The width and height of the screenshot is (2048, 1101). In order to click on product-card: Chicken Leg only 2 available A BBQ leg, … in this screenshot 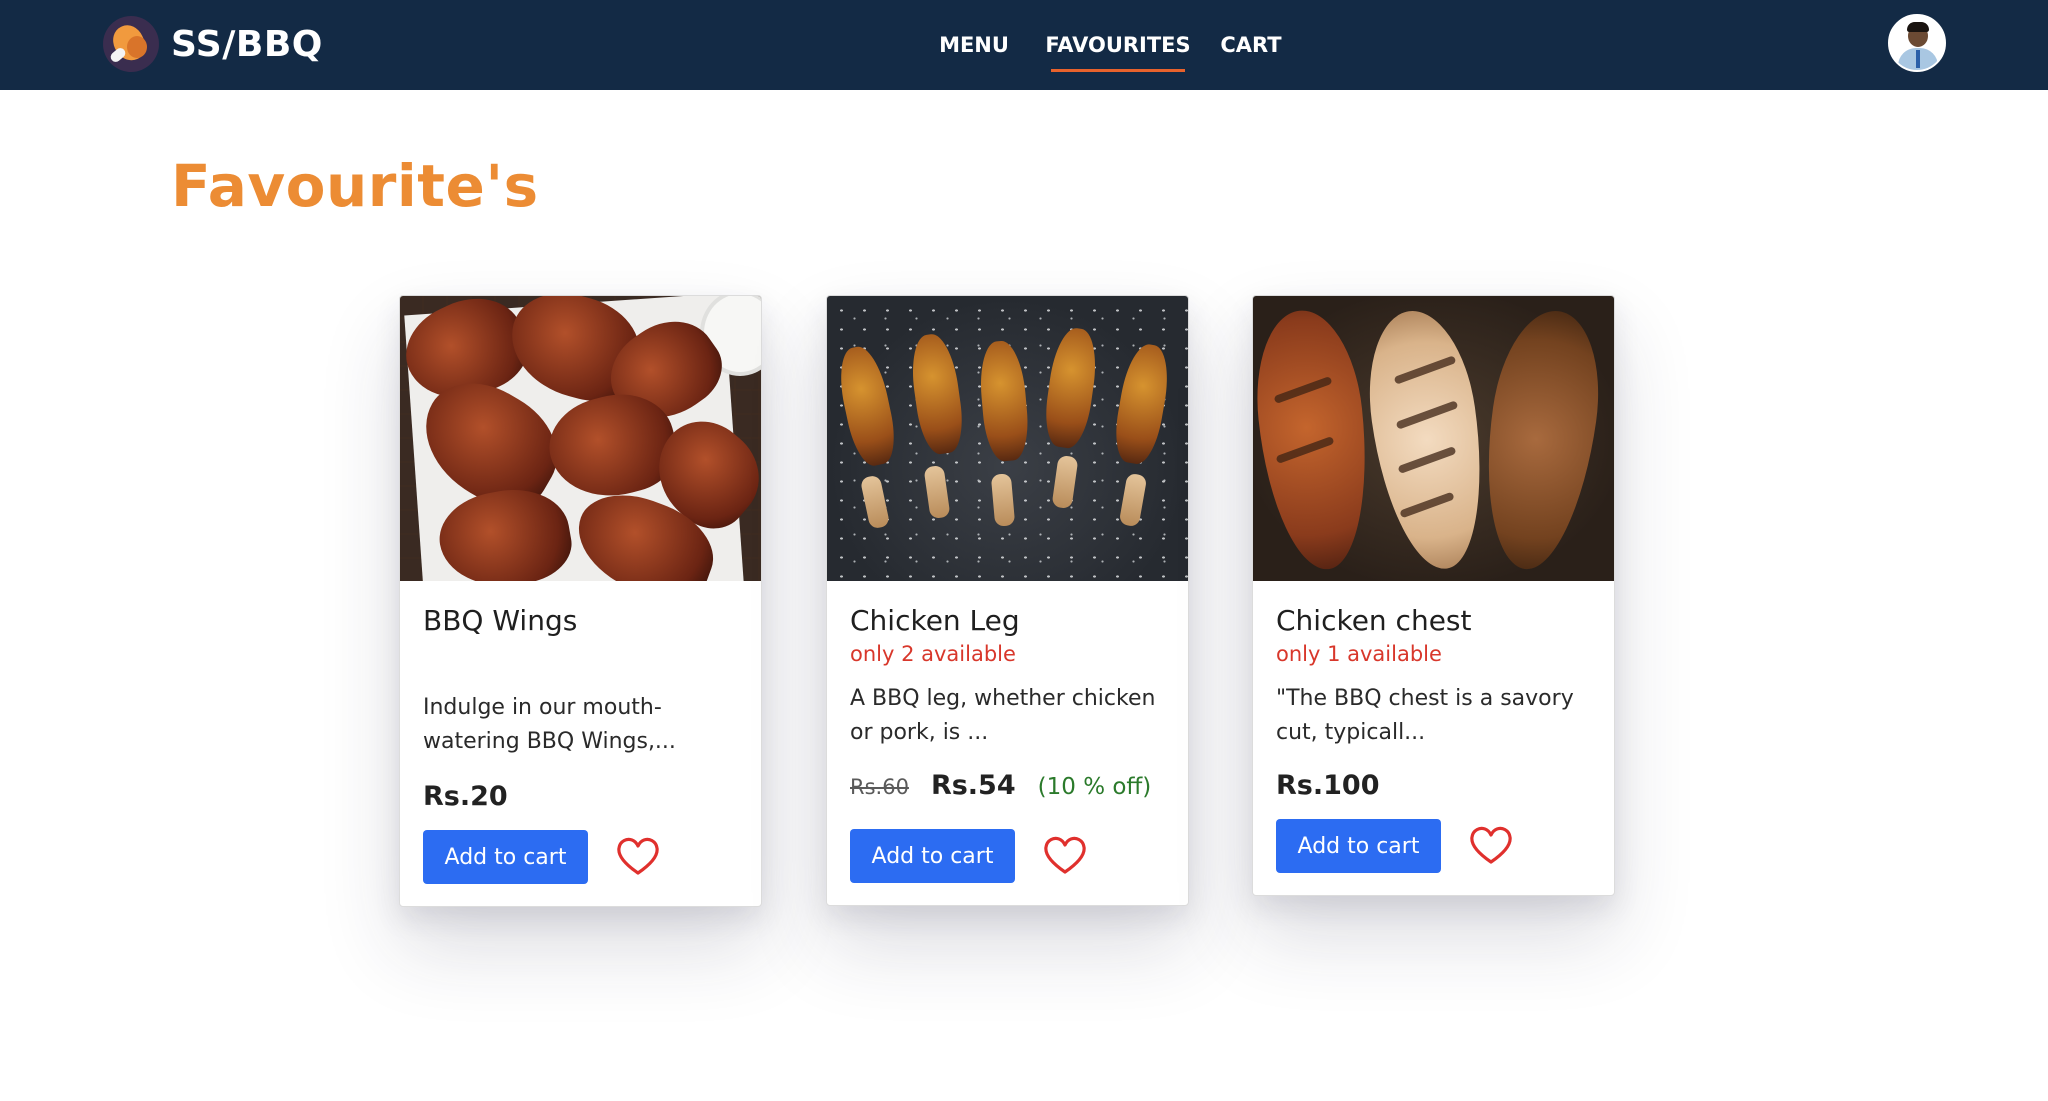, I will do `click(1007, 600)`.